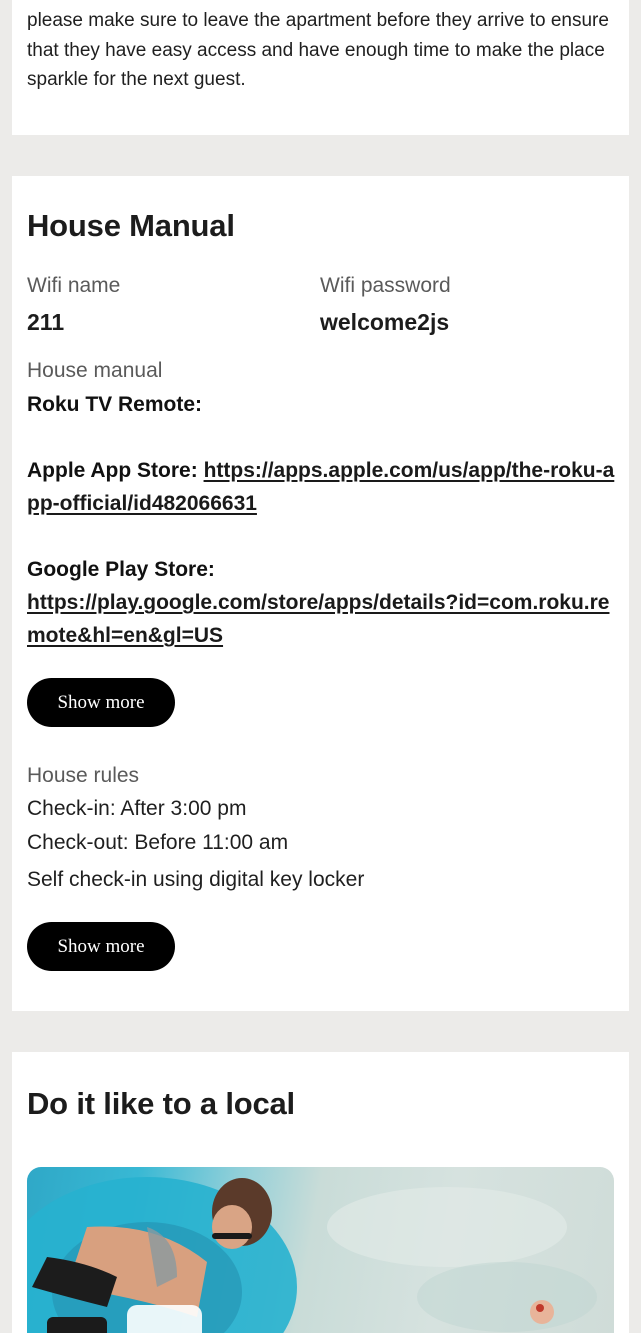 This screenshot has width=641, height=1333. Describe the element at coordinates (101, 702) in the screenshot. I see `show-more-manual-button: Show more` at that location.